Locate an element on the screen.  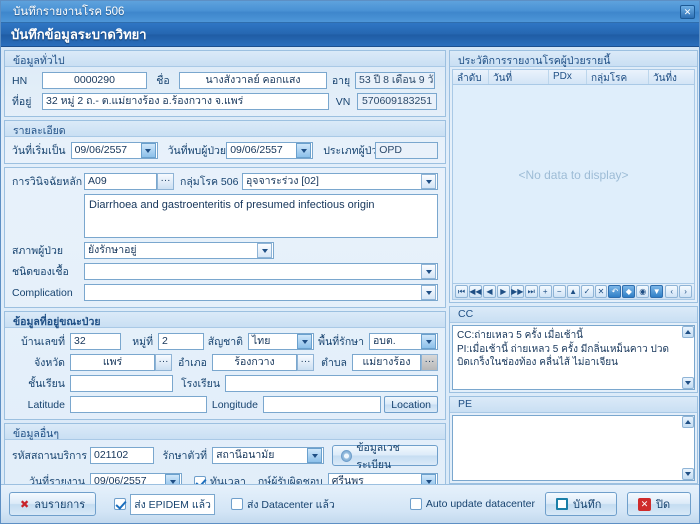
patient-status-combo: ยังรักษาอยู่ is located at coordinates (179, 250).